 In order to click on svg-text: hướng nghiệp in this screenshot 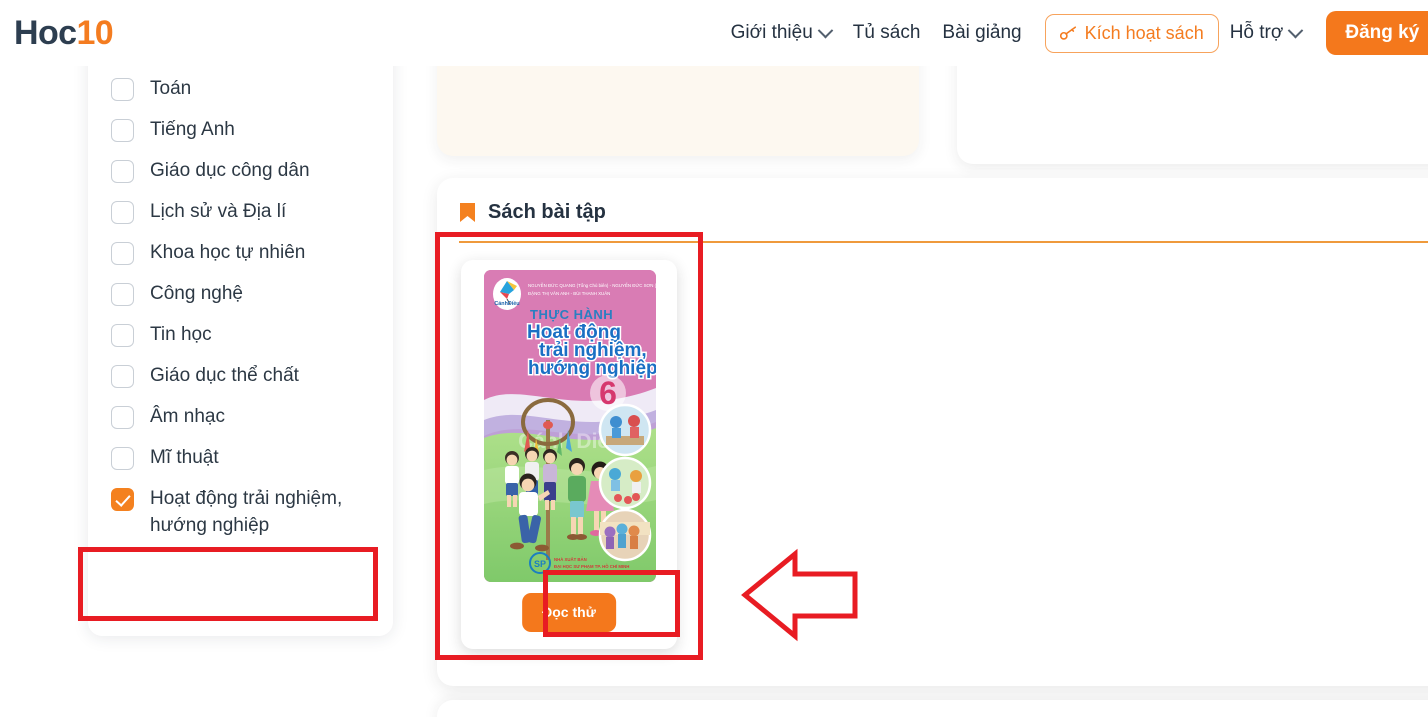, I will do `click(592, 368)`.